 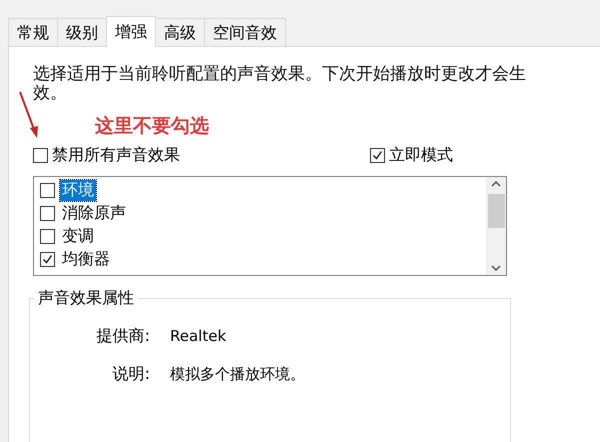 I want to click on tab: 空间音效, so click(x=245, y=32).